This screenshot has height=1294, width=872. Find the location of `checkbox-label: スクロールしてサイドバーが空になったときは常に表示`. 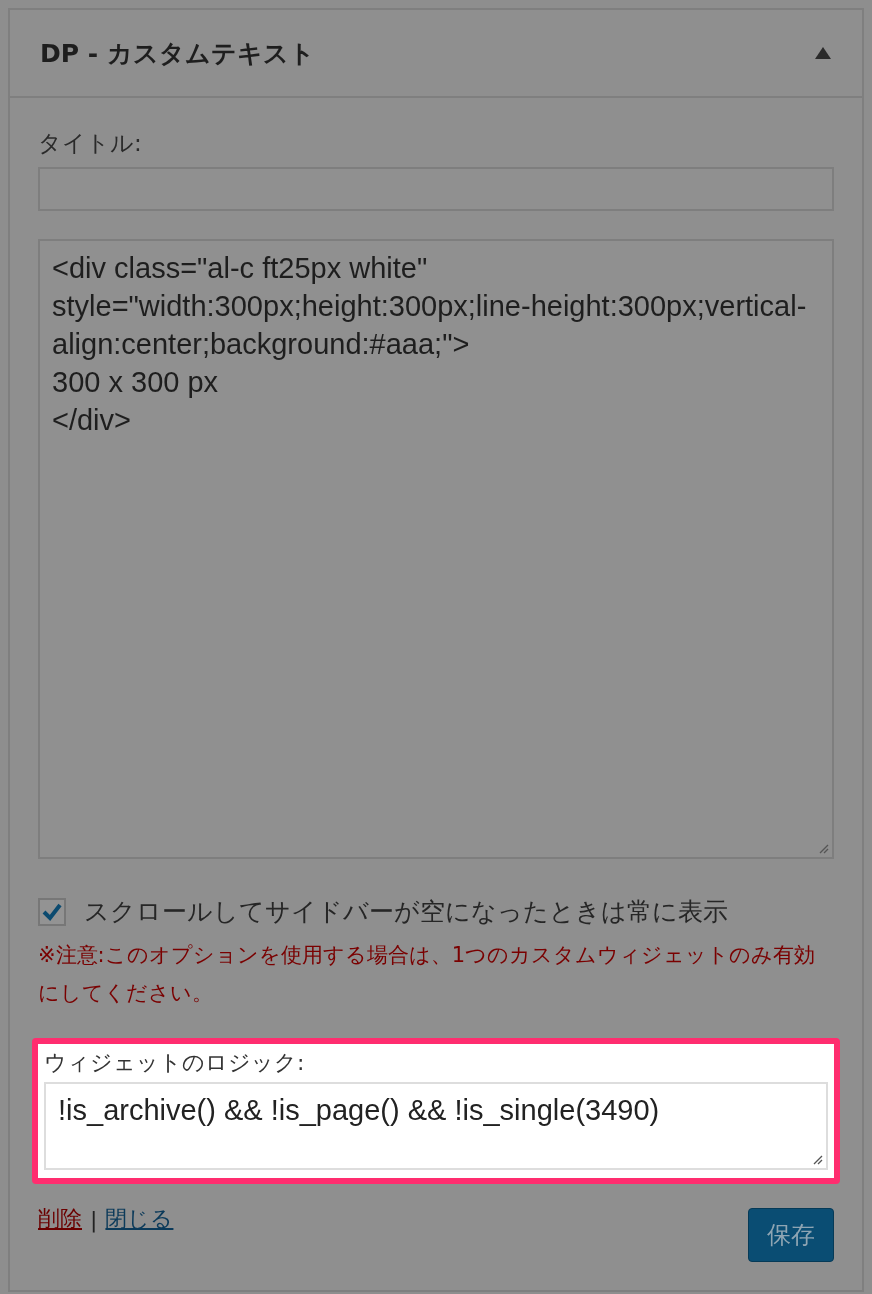

checkbox-label: スクロールしてサイドバーが空になったときは常に表示 is located at coordinates (406, 912).